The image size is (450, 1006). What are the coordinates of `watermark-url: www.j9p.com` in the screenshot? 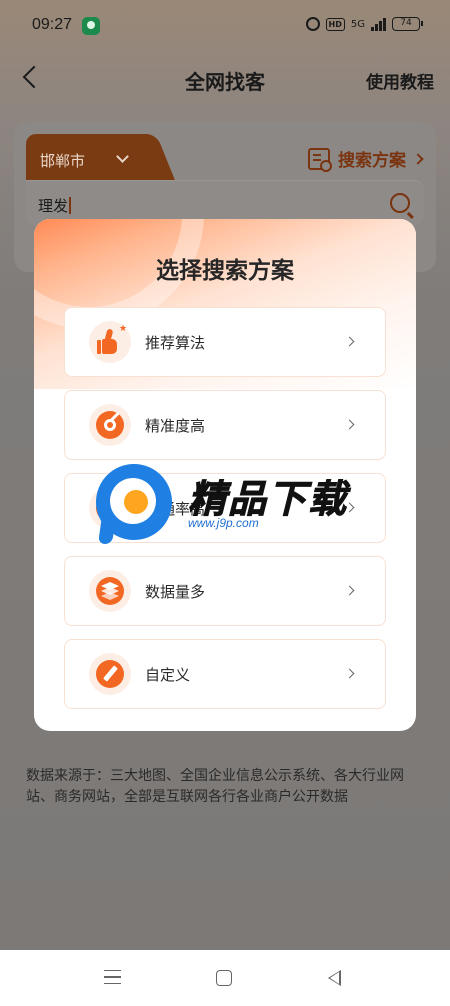 It's located at (223, 523).